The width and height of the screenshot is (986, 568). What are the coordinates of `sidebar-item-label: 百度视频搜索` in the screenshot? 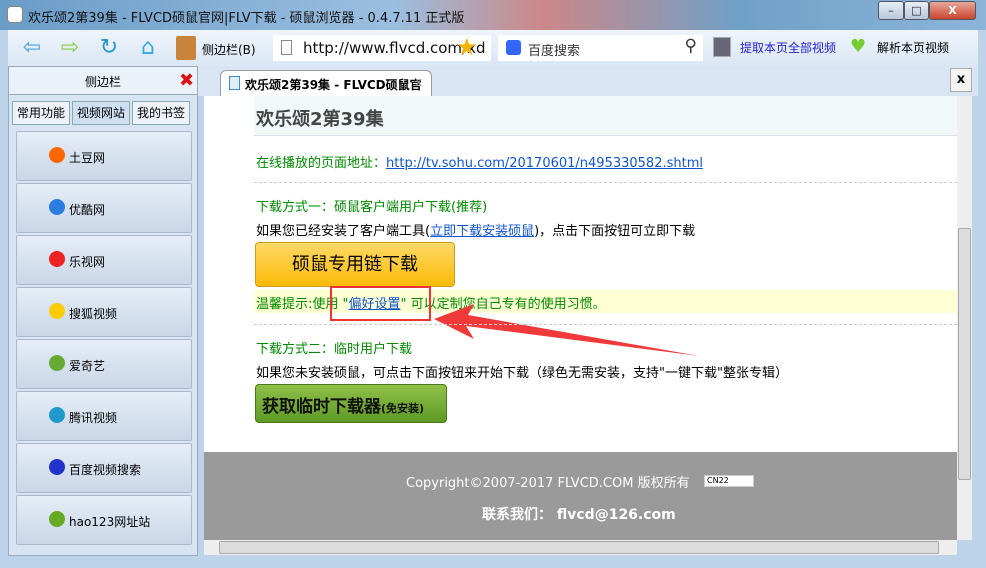 It's located at (105, 470).